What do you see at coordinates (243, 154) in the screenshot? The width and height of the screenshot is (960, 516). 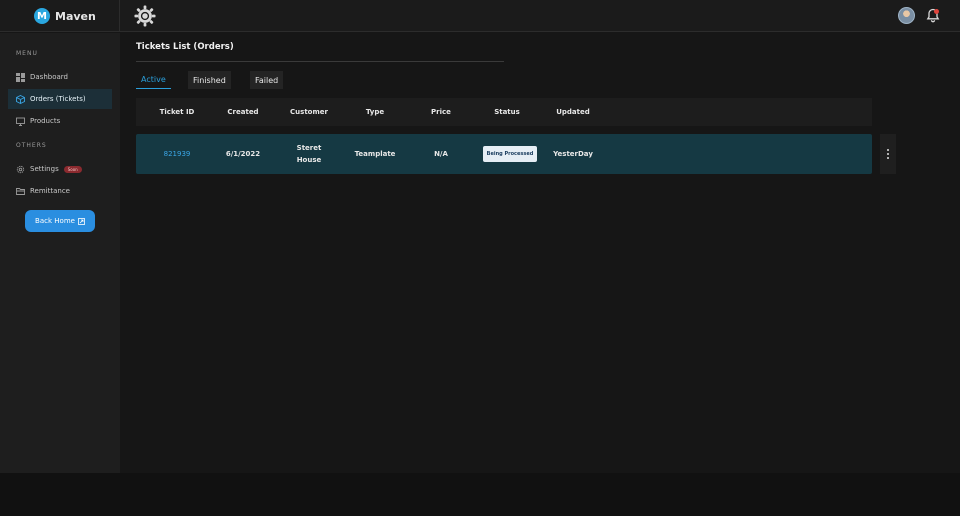 I see `created-cell: 6/1/2022` at bounding box center [243, 154].